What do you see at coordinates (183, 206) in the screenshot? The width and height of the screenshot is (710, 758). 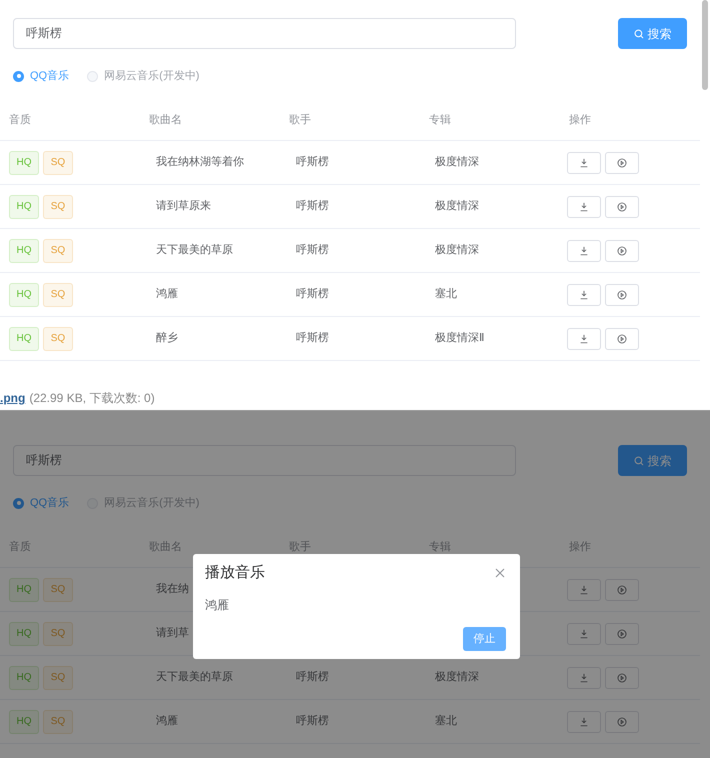 I see `song-name: 请到草原来` at bounding box center [183, 206].